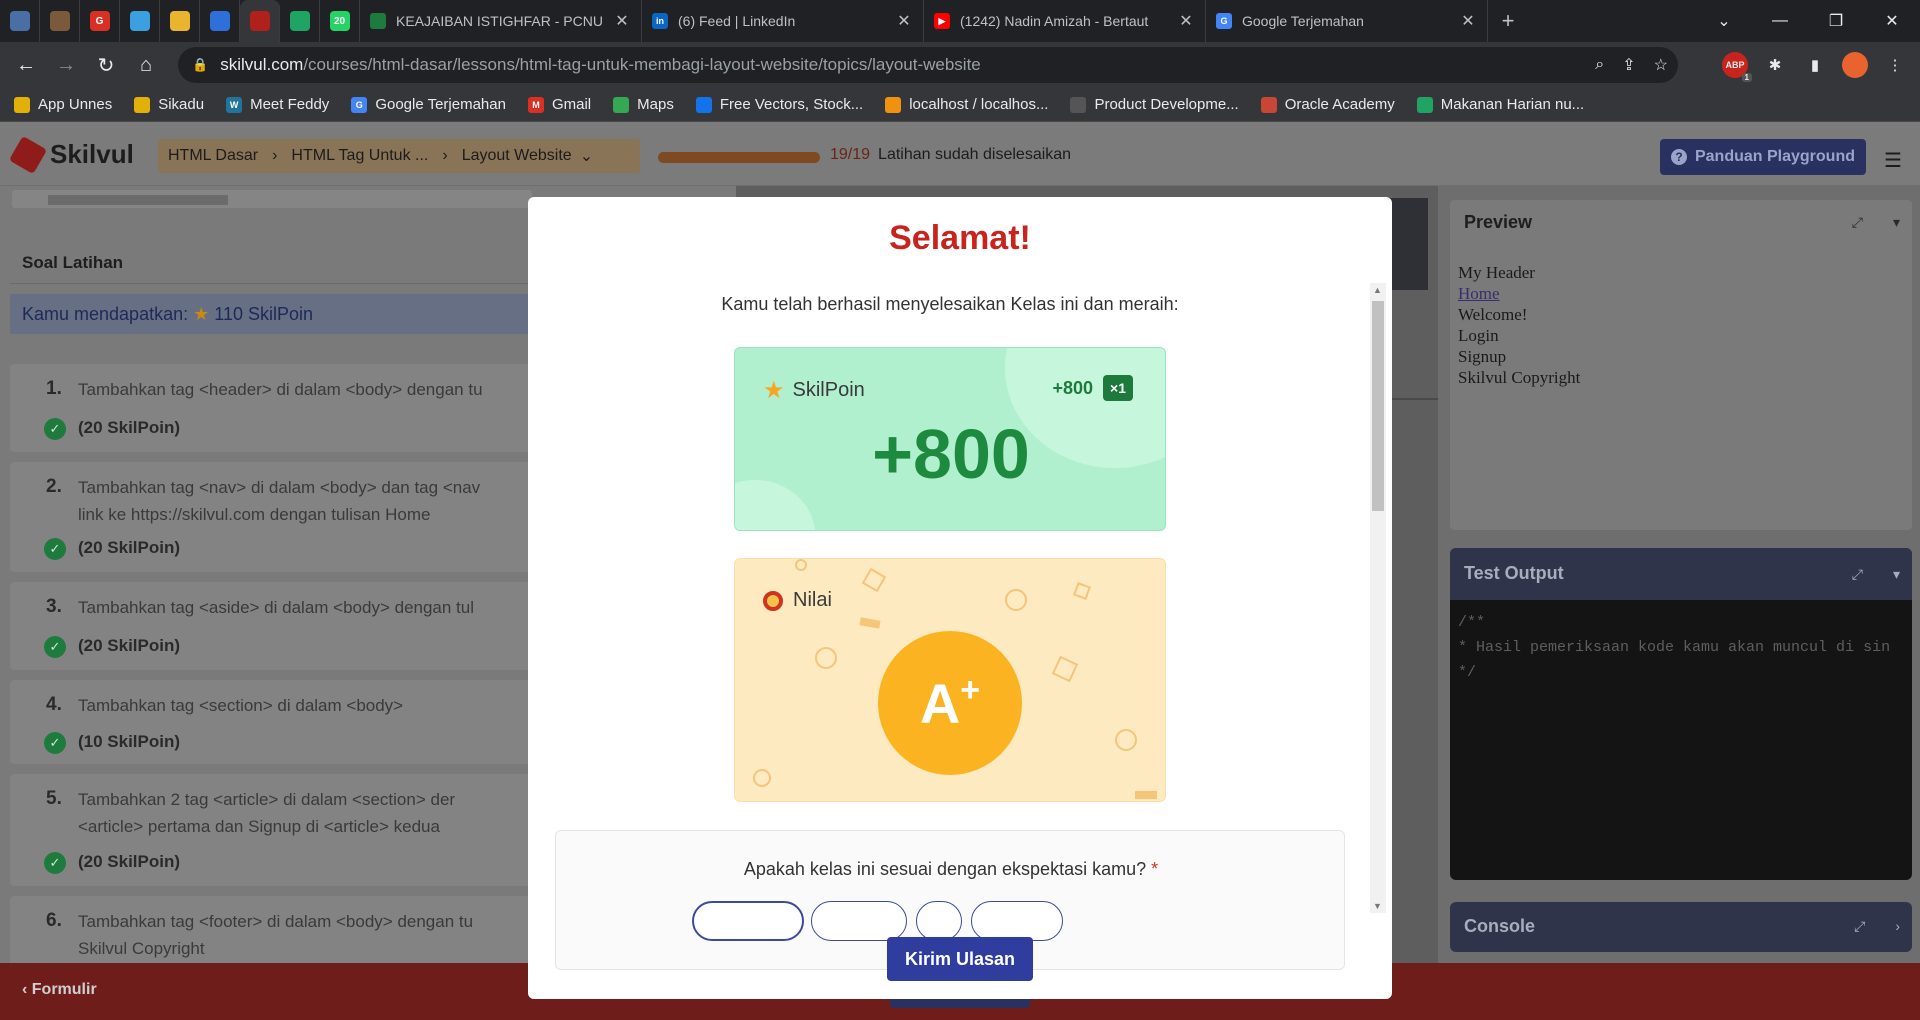  I want to click on pinned-tab: 20, so click(340, 21).